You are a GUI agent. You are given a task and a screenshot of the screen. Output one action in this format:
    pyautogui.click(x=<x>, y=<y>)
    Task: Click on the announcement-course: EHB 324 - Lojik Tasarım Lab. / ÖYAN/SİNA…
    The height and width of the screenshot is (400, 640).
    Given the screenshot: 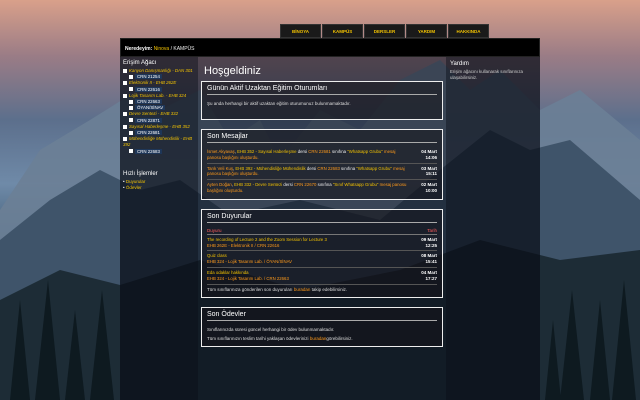 What is the action you would take?
    pyautogui.click(x=250, y=262)
    